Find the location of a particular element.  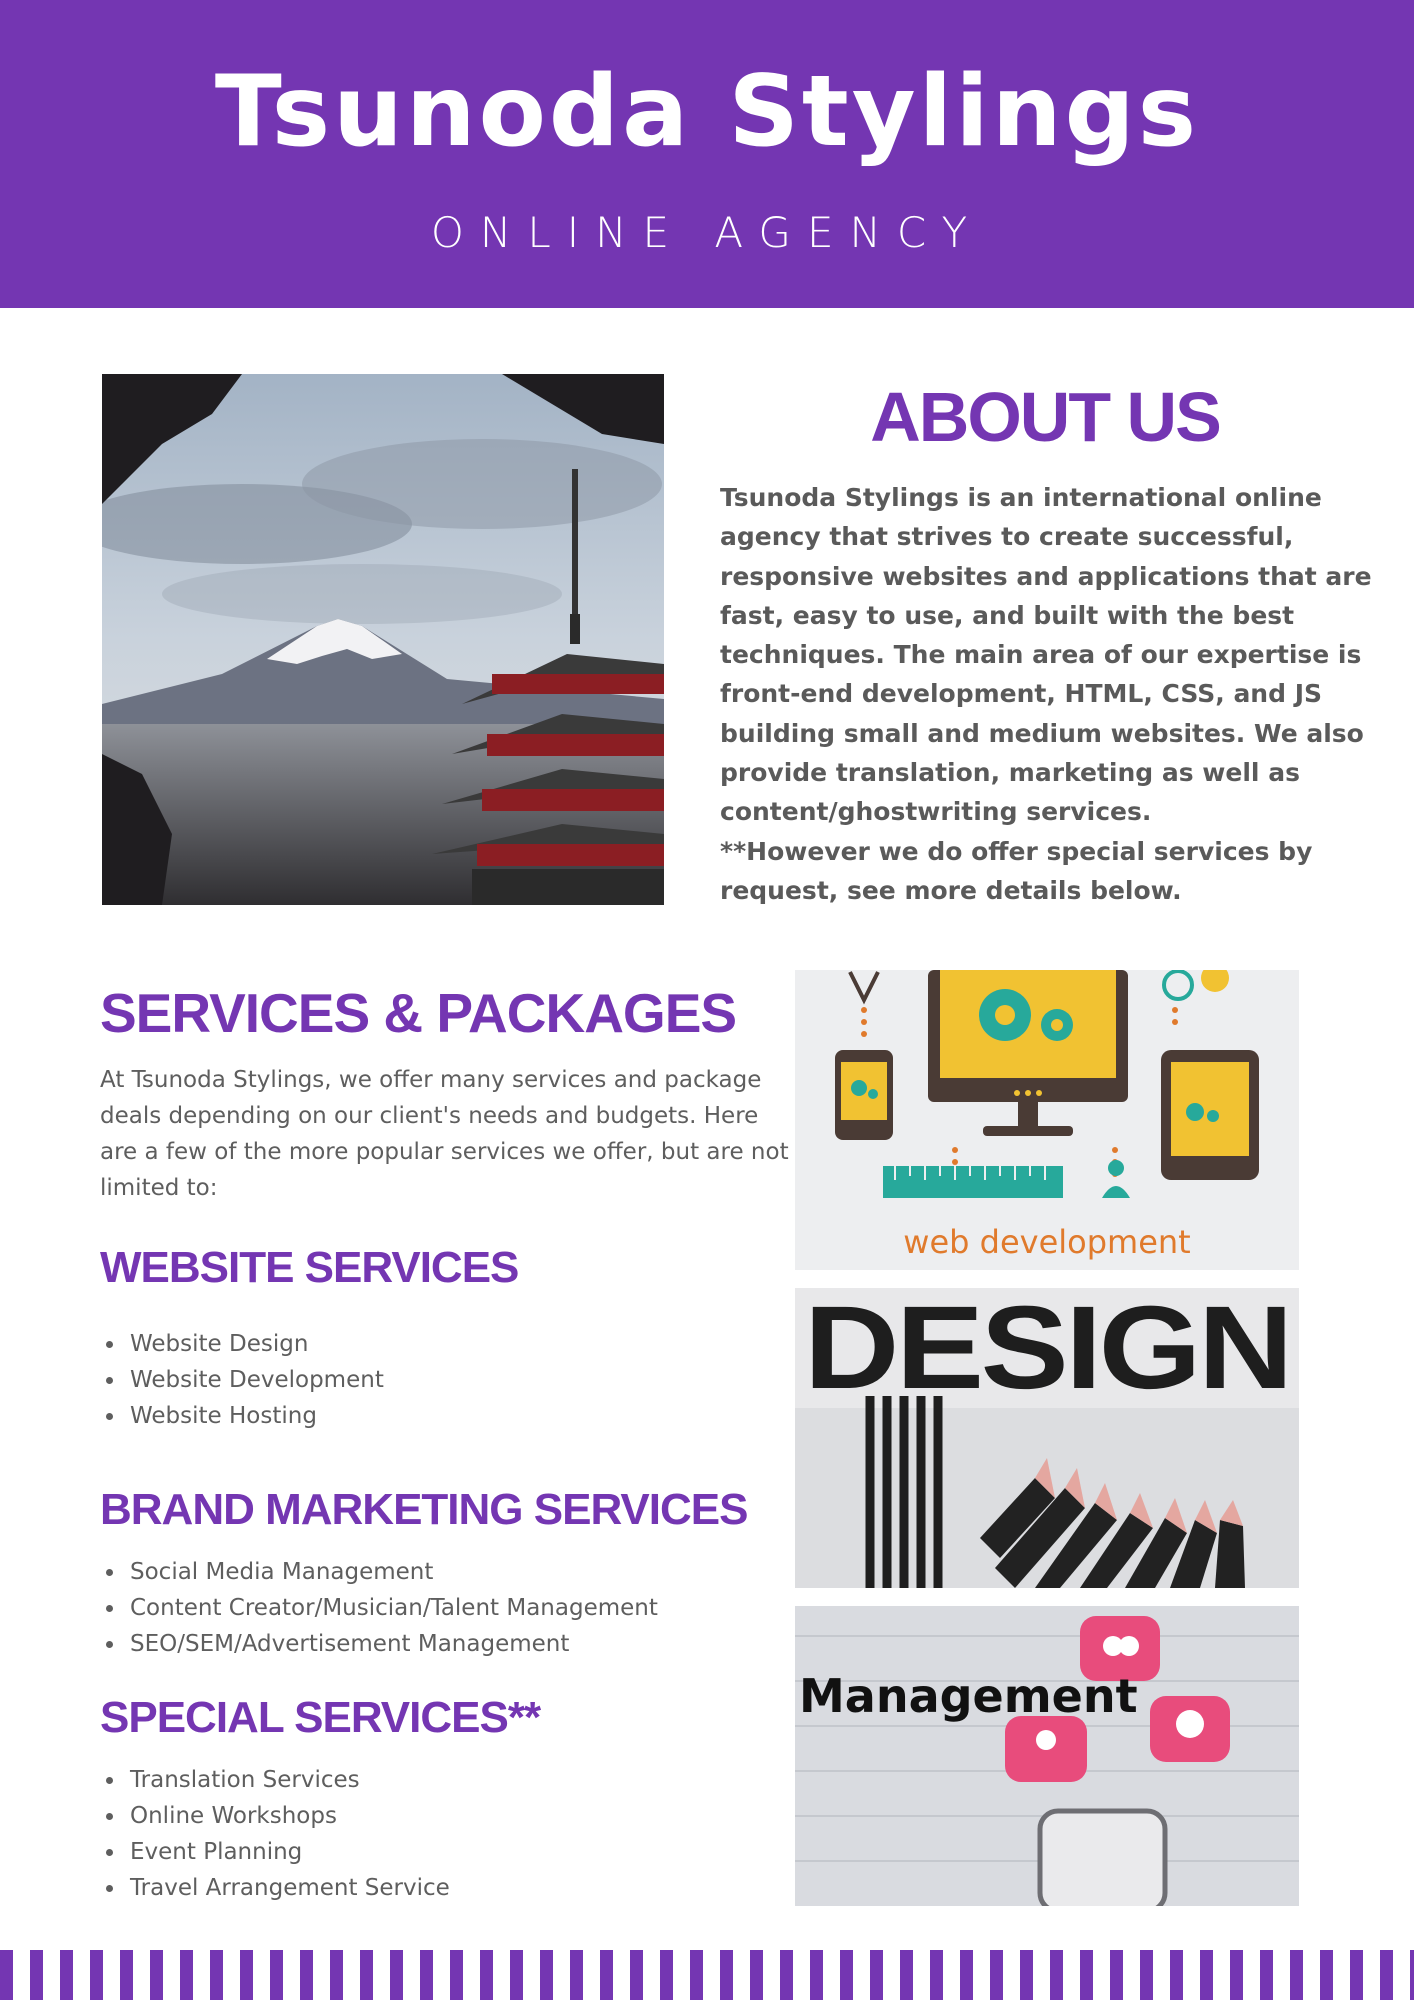

mount-fuji-pagoda-photo is located at coordinates (383, 639).